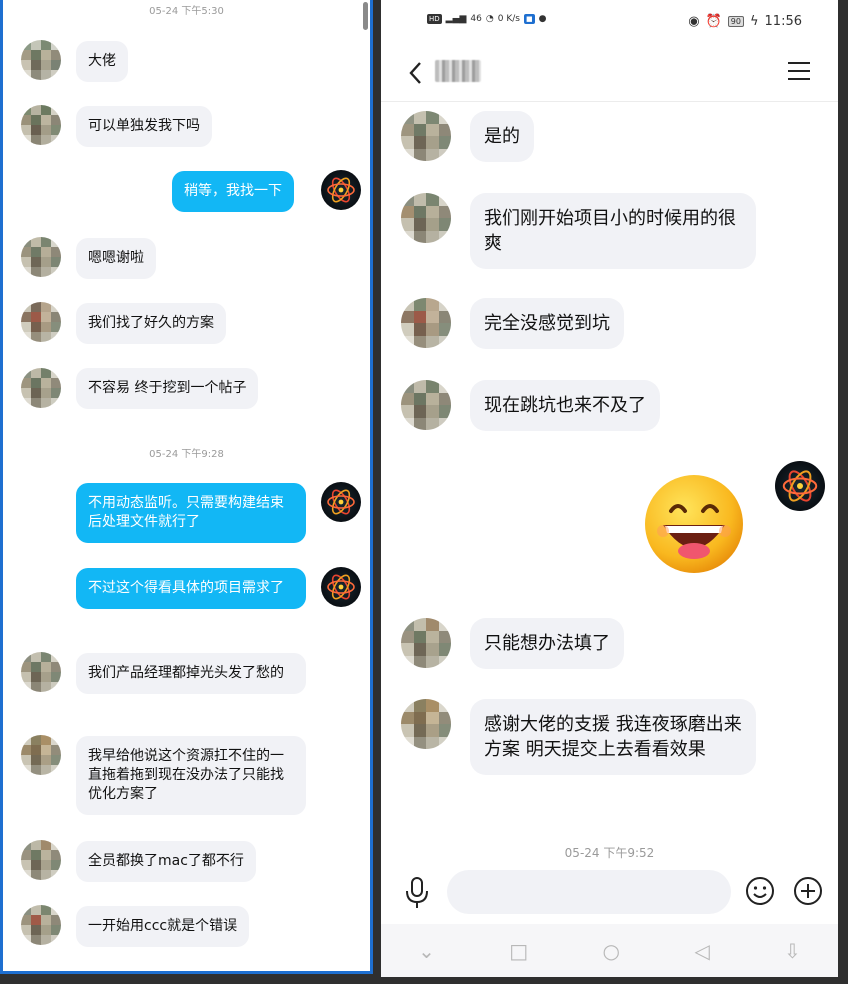 This screenshot has width=848, height=984. What do you see at coordinates (792, 951) in the screenshot?
I see `notification-pulldown-icon: ⇩` at bounding box center [792, 951].